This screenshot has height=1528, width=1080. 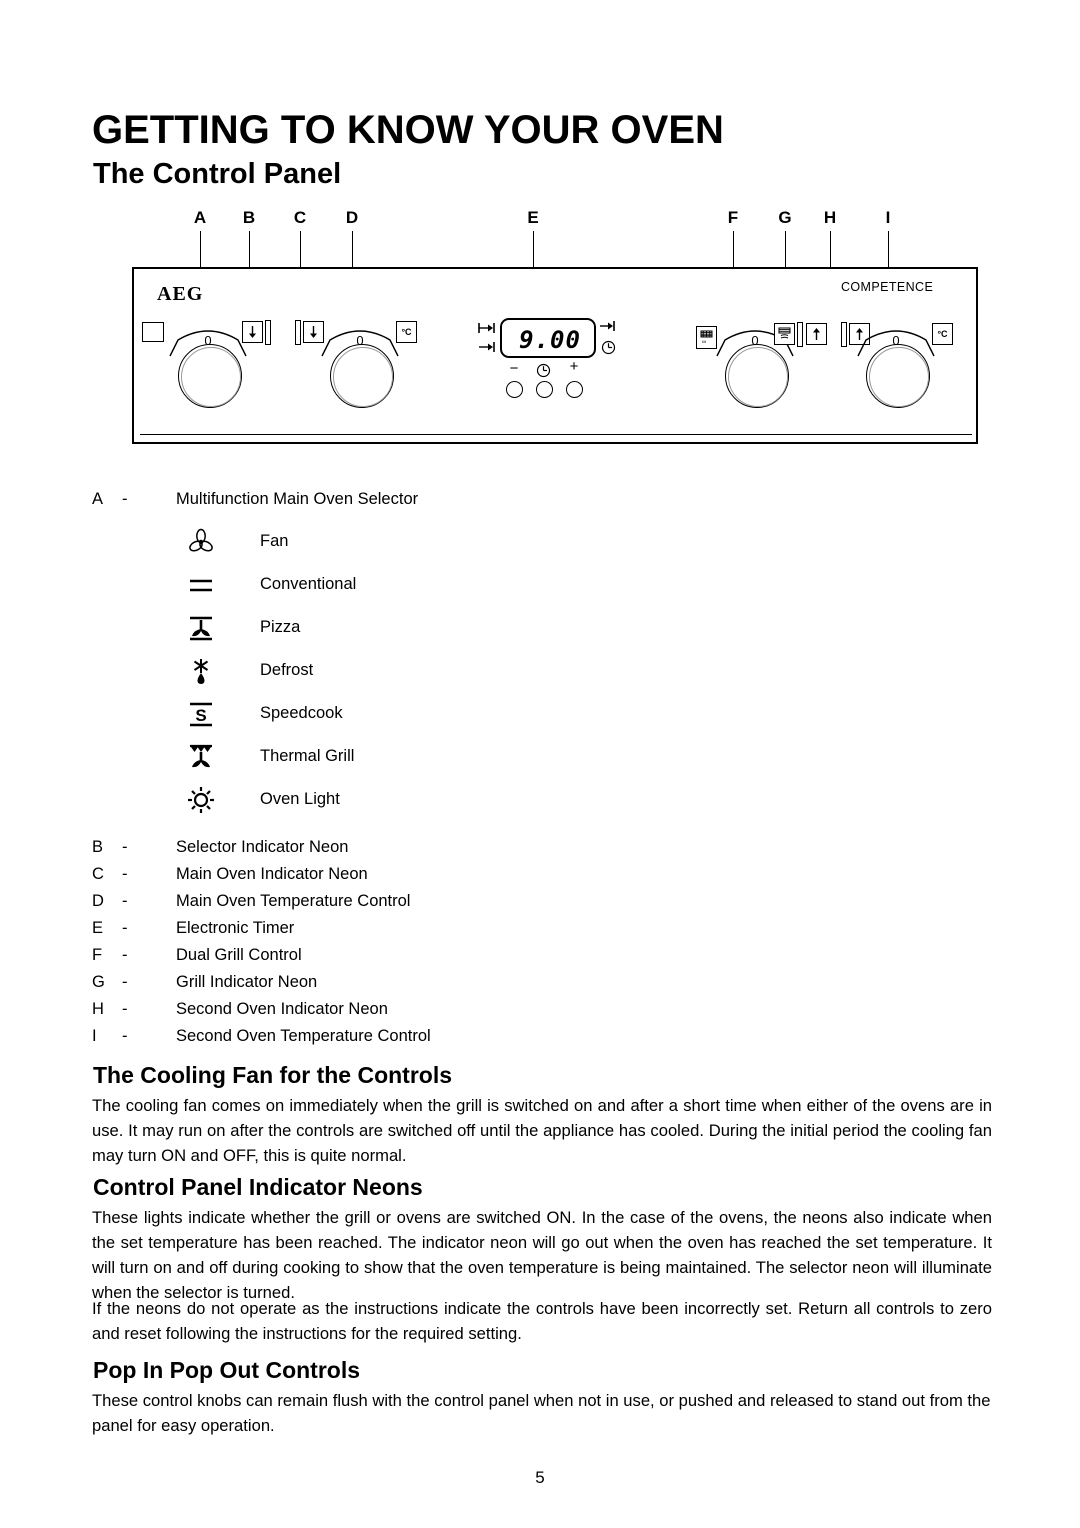 I want to click on grill-element-icon: ∞, so click(x=706, y=337).